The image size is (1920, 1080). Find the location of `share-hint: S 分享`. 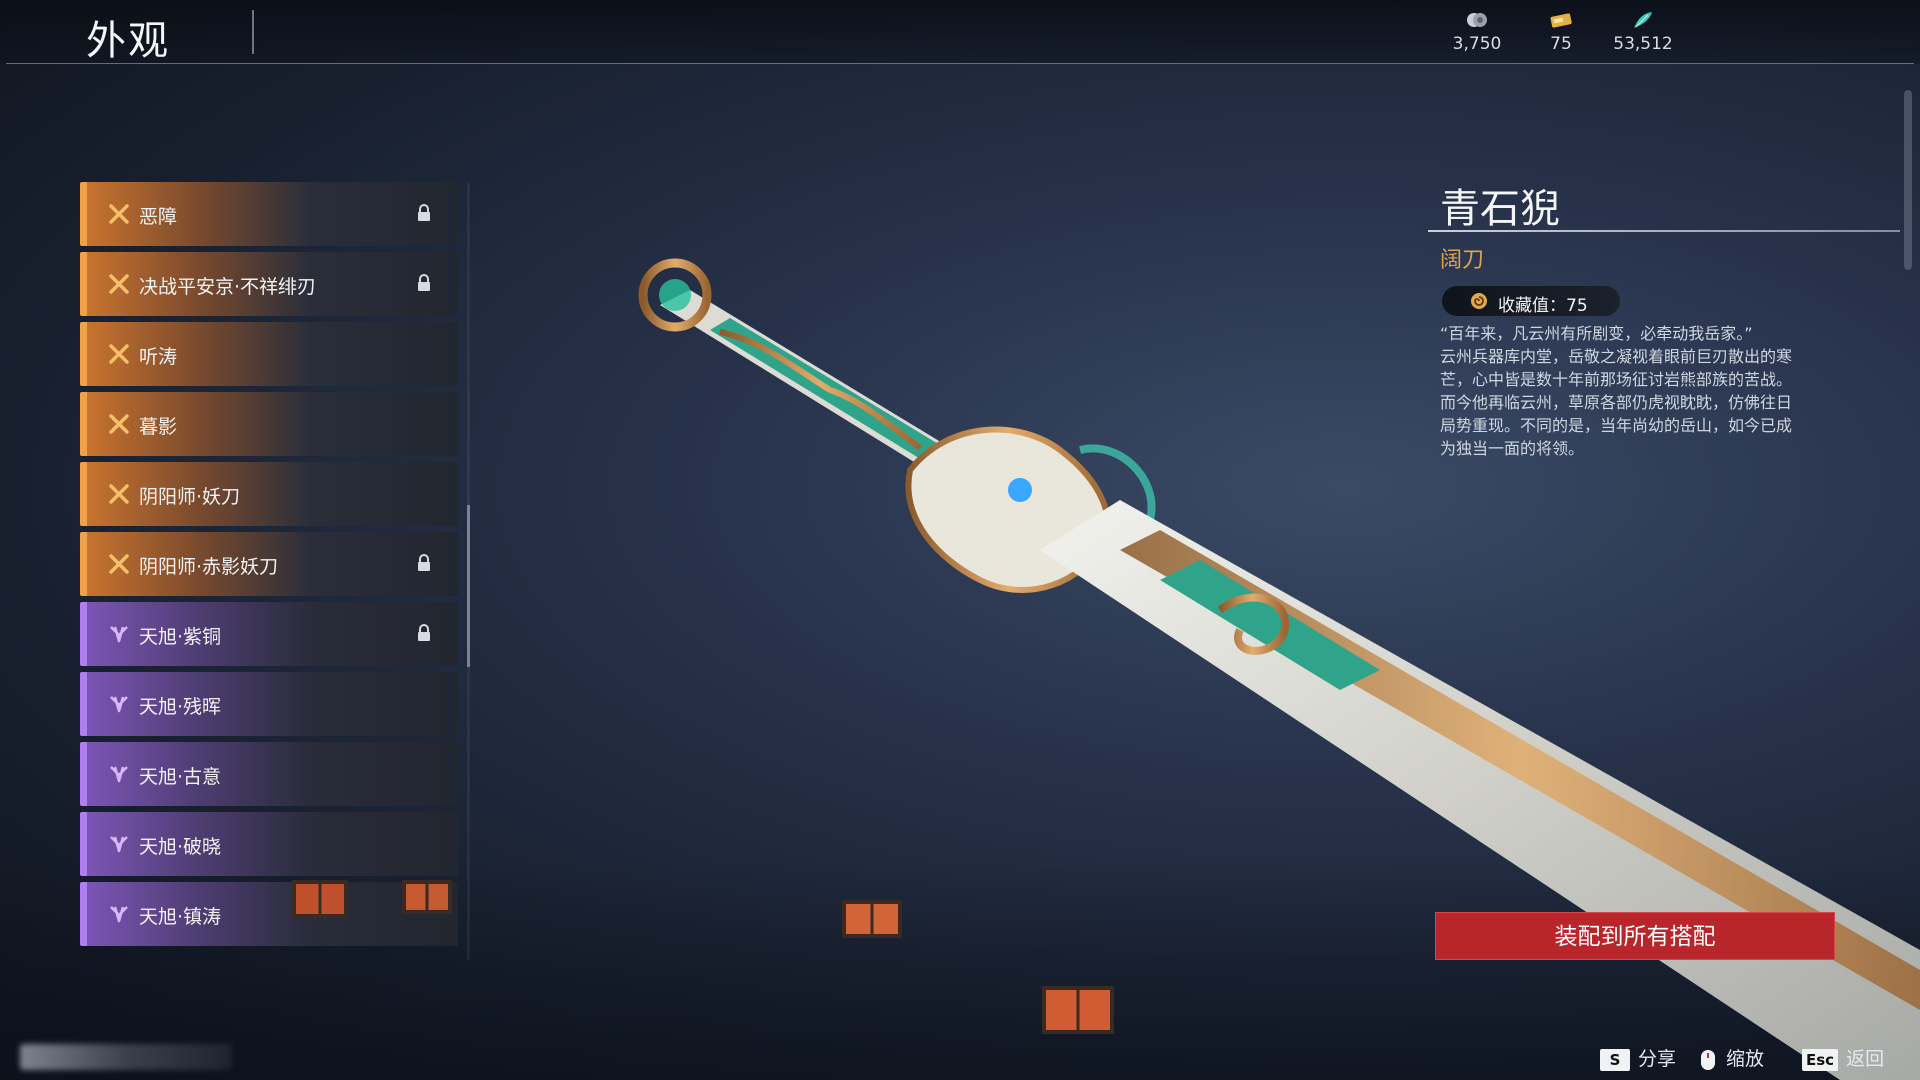

share-hint: S 分享 is located at coordinates (1638, 1057).